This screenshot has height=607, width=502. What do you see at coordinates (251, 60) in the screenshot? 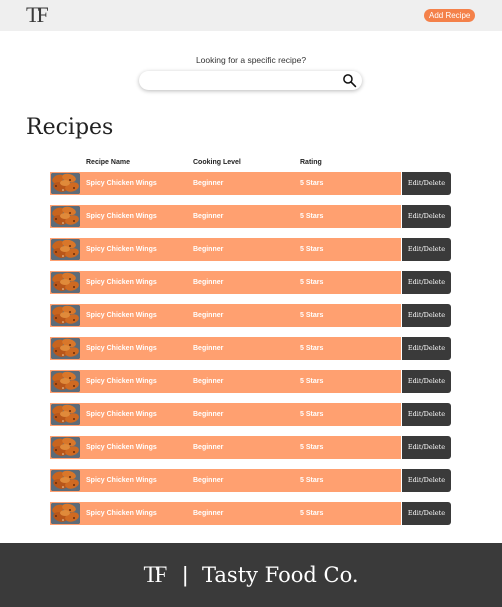
I see `search-prompt: Looking for a specific recipe?` at bounding box center [251, 60].